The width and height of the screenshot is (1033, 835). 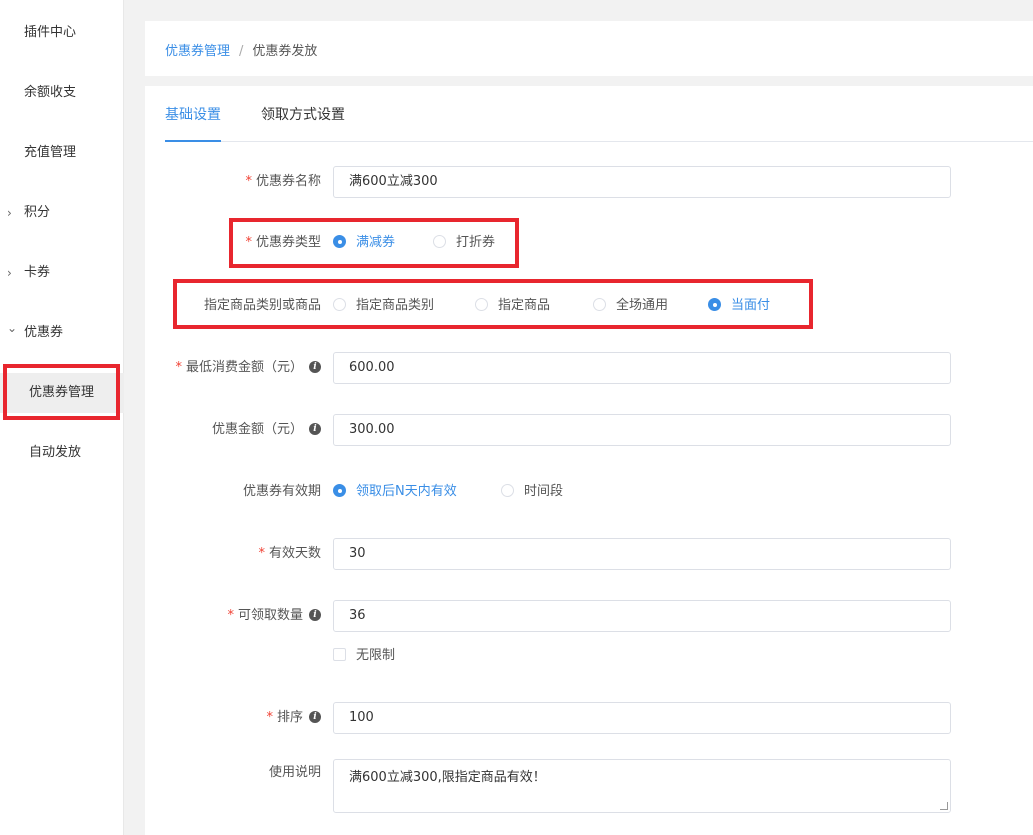 I want to click on radio-label: 当面付, so click(x=751, y=305).